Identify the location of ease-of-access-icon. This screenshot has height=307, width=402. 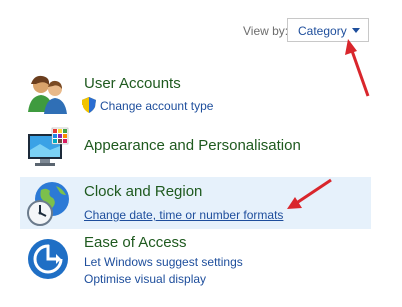
(48, 259).